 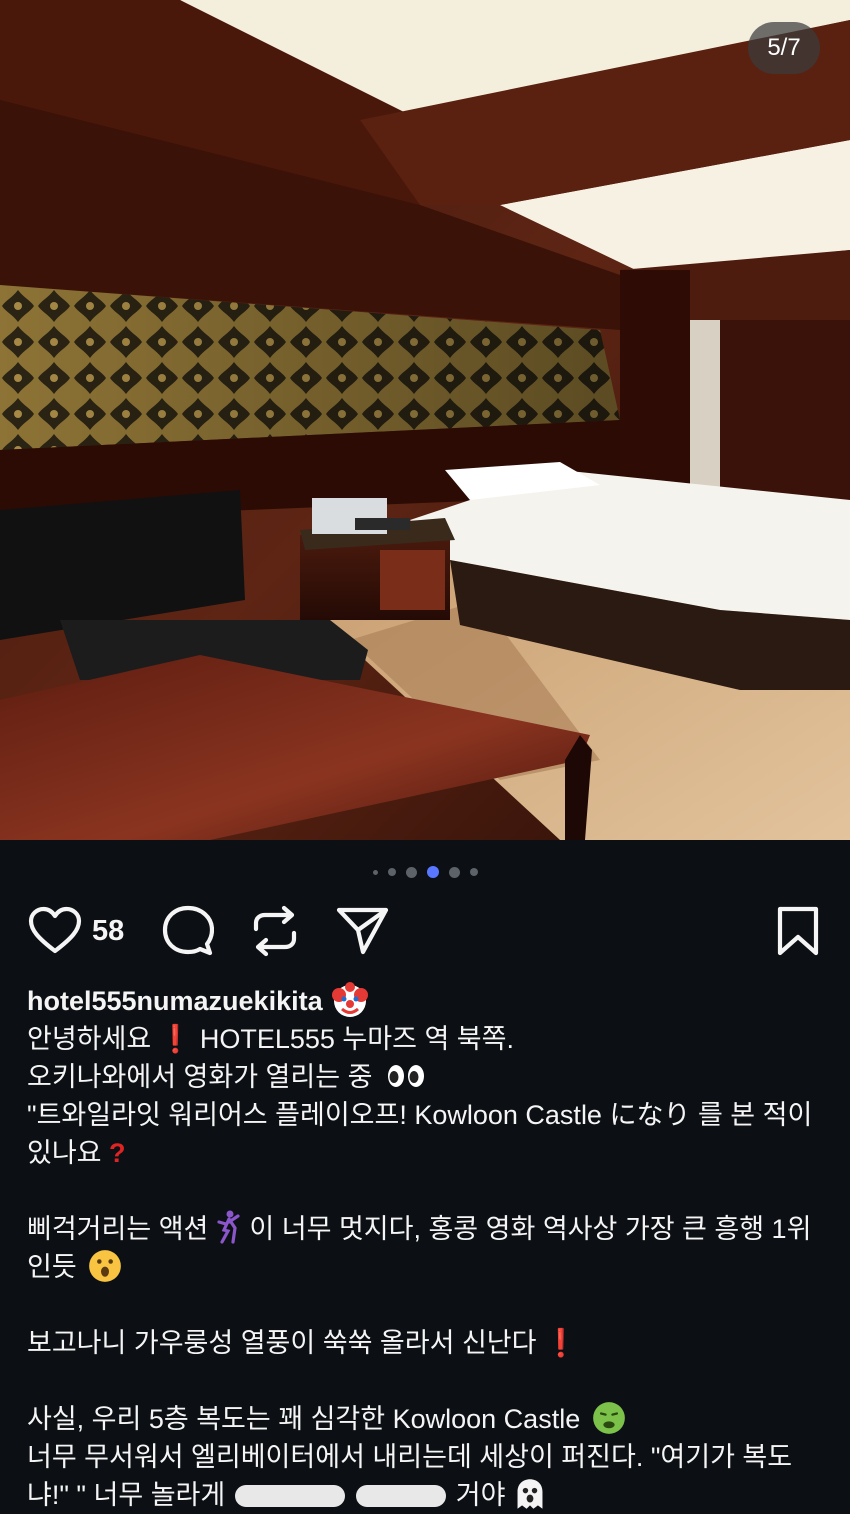 I want to click on image-counter-badge: 5/7, so click(x=784, y=48).